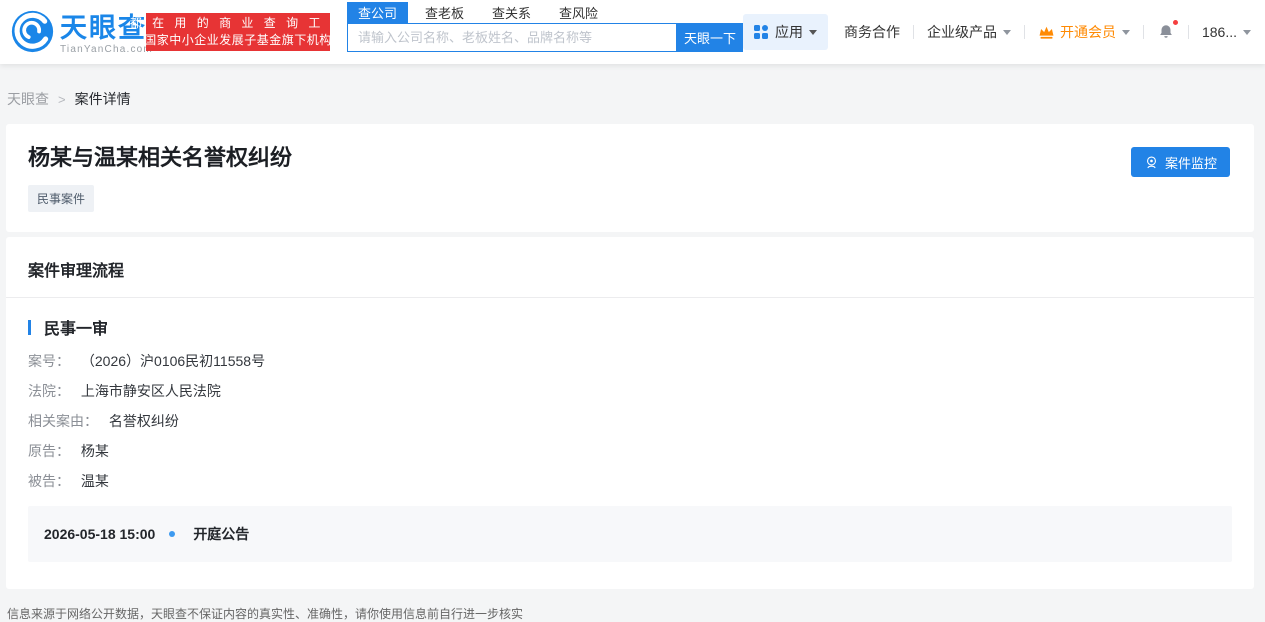 This screenshot has width=1265, height=622. Describe the element at coordinates (444, 12) in the screenshot. I see `search-tab-boss: 查老板` at that location.